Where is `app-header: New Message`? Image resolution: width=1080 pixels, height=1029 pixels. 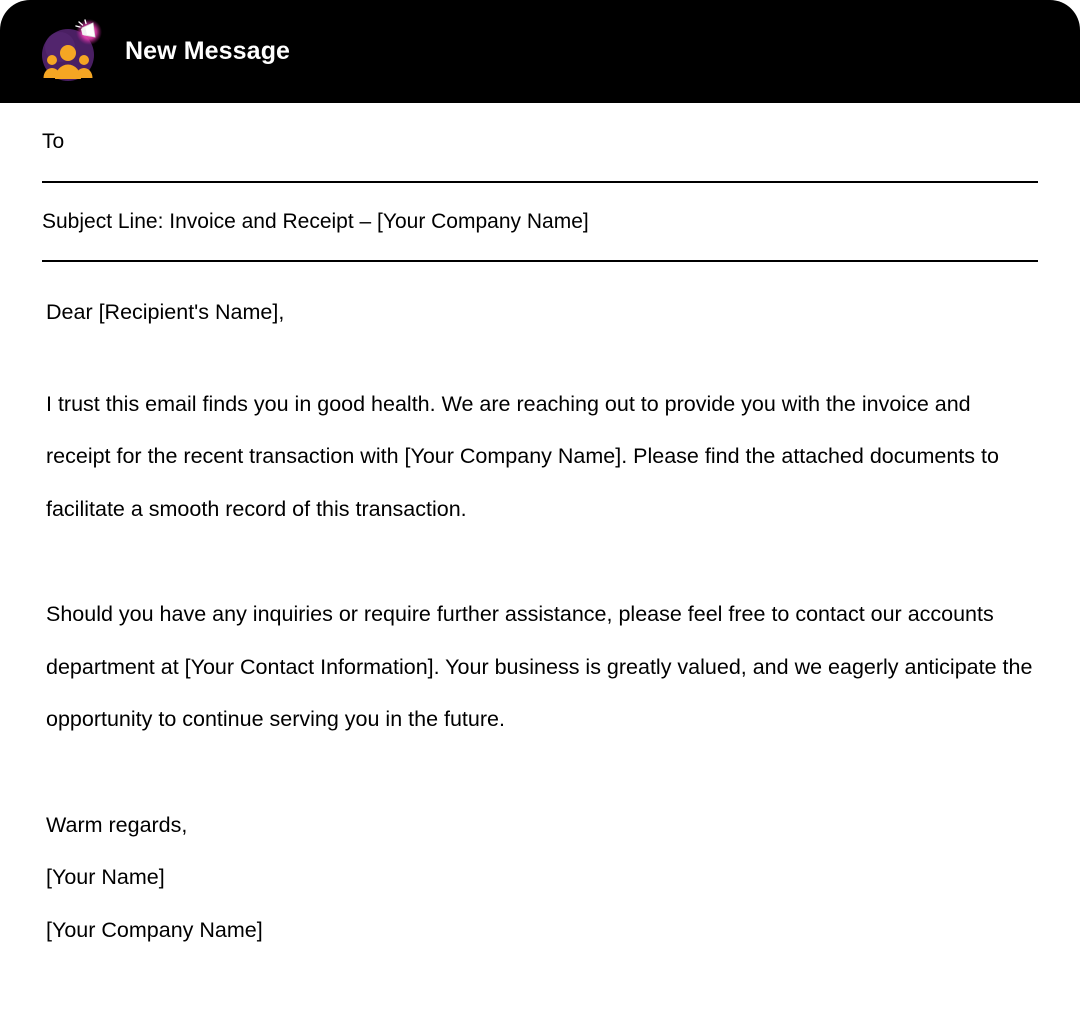
app-header: New Message is located at coordinates (540, 51).